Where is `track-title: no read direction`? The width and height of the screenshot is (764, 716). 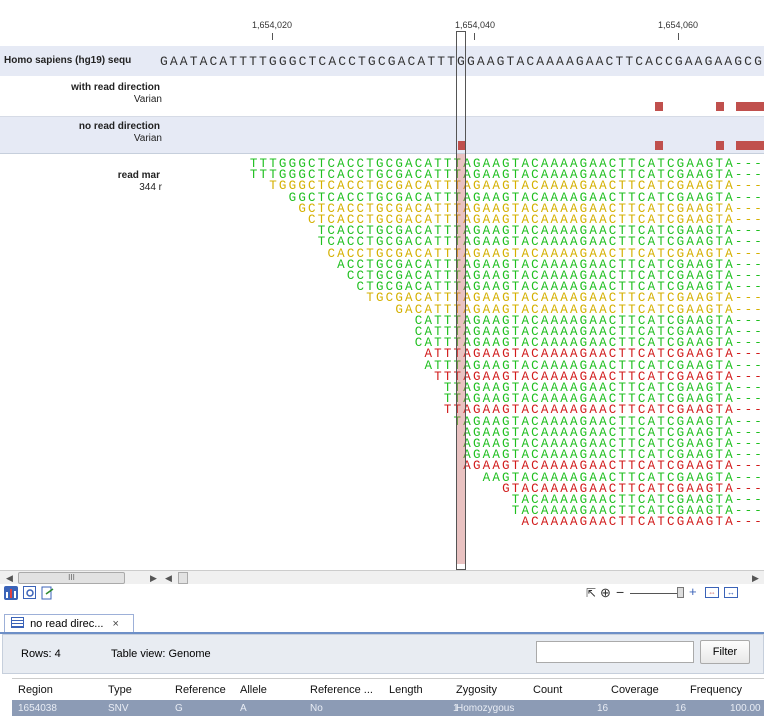
track-title: no read direction is located at coordinates (119, 126).